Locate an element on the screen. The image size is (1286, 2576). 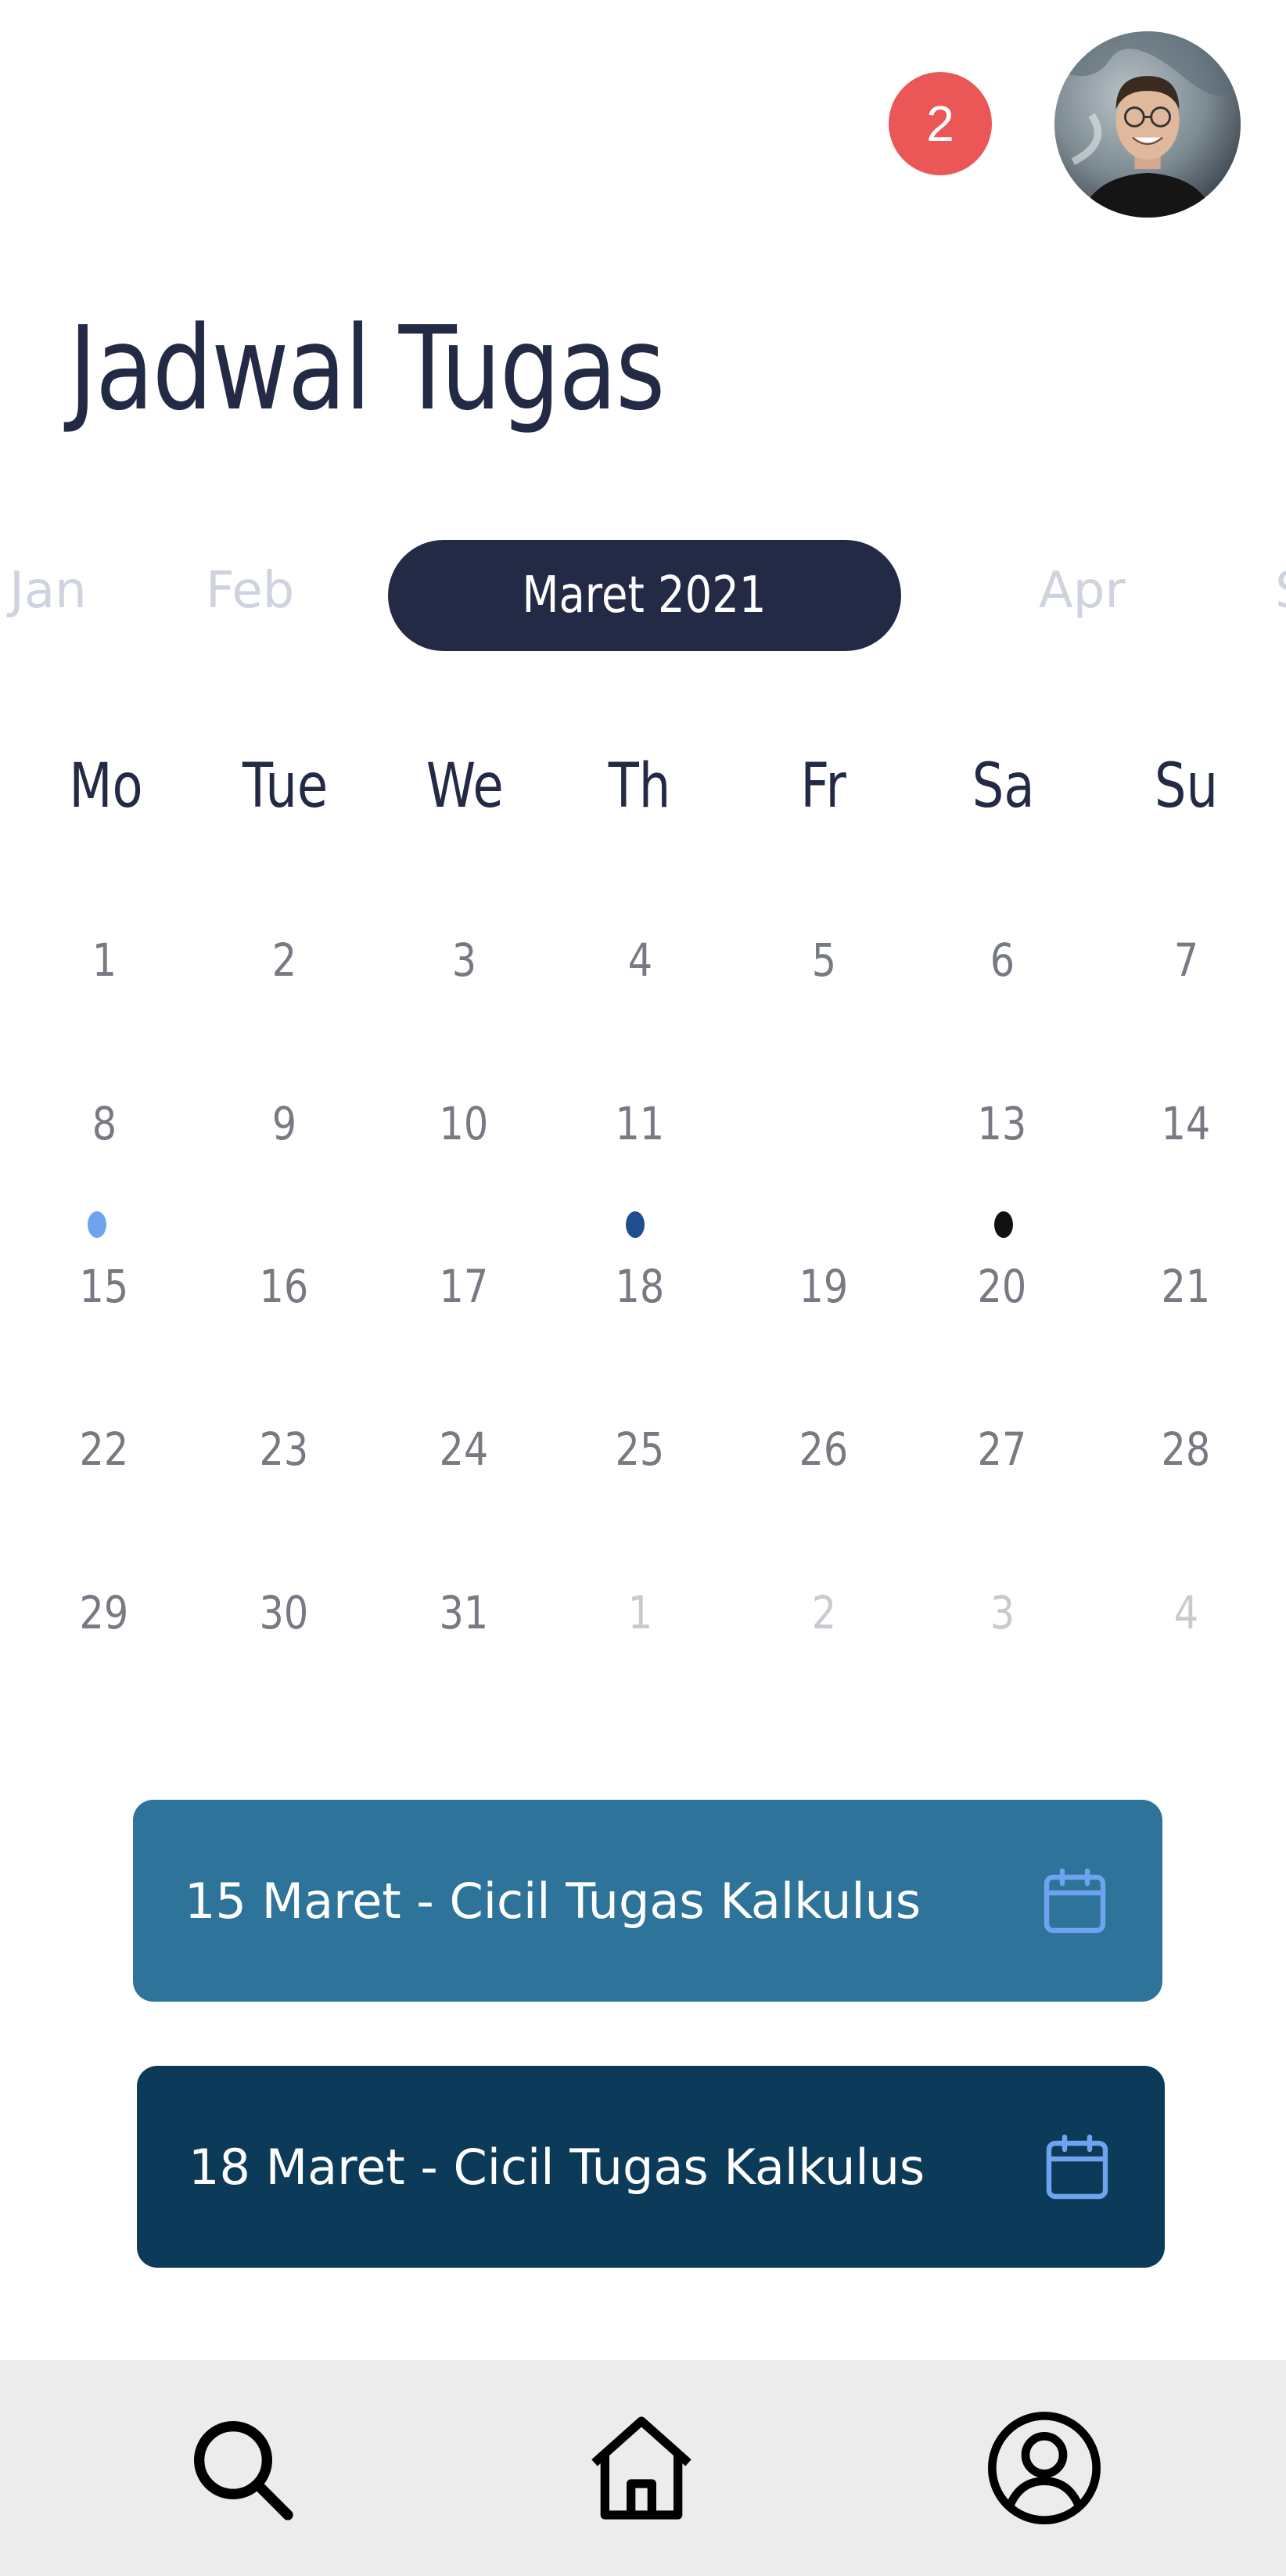
home-icon is located at coordinates (641, 2468).